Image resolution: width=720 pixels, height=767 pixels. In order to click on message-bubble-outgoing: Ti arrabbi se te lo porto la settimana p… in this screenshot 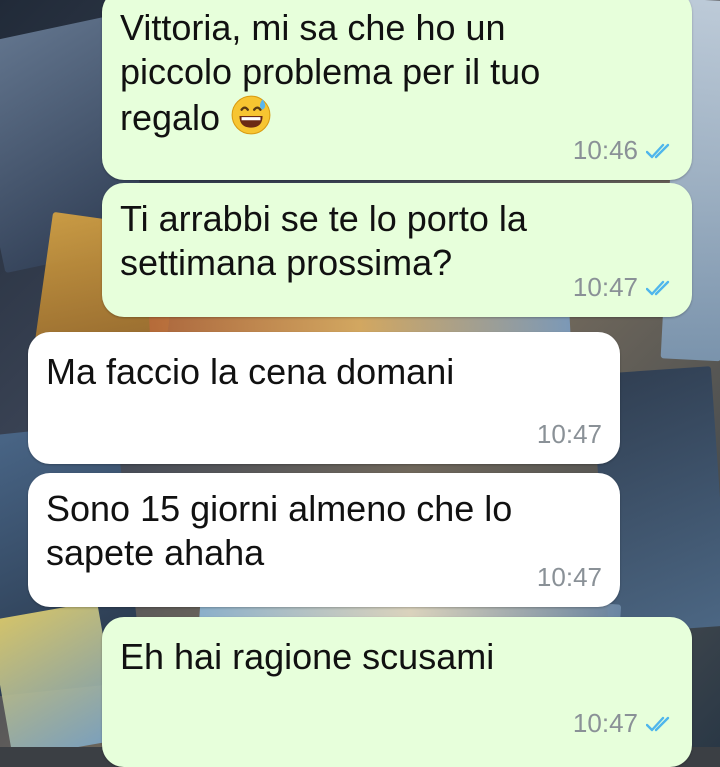, I will do `click(397, 250)`.